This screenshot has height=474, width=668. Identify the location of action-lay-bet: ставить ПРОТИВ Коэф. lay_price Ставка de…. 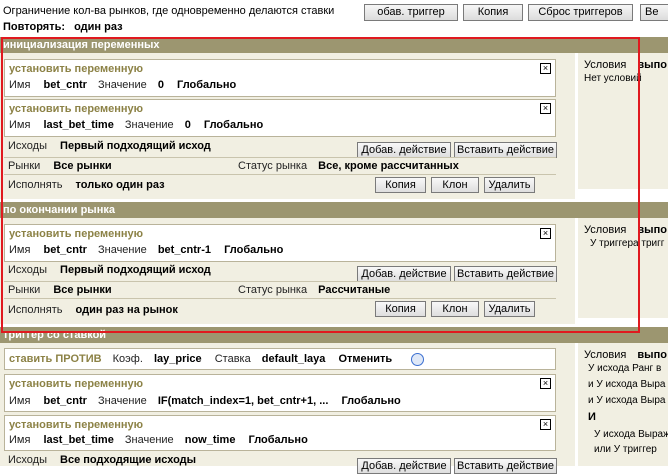
(280, 359).